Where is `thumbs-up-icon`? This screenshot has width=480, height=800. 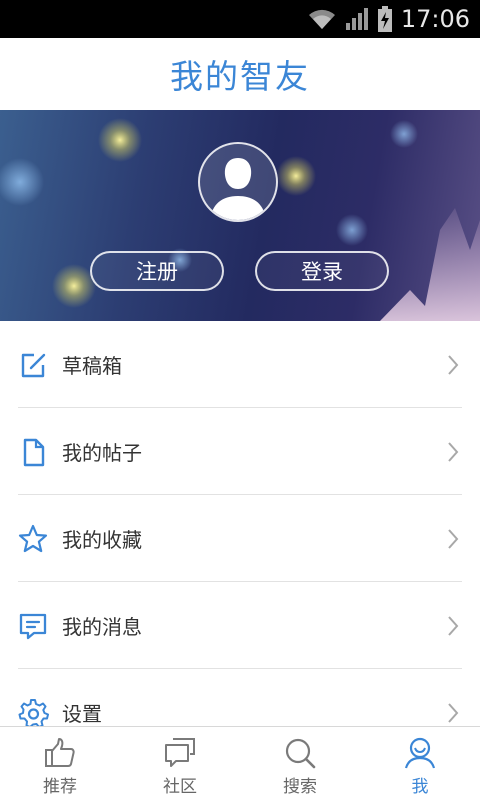 thumbs-up-icon is located at coordinates (60, 752).